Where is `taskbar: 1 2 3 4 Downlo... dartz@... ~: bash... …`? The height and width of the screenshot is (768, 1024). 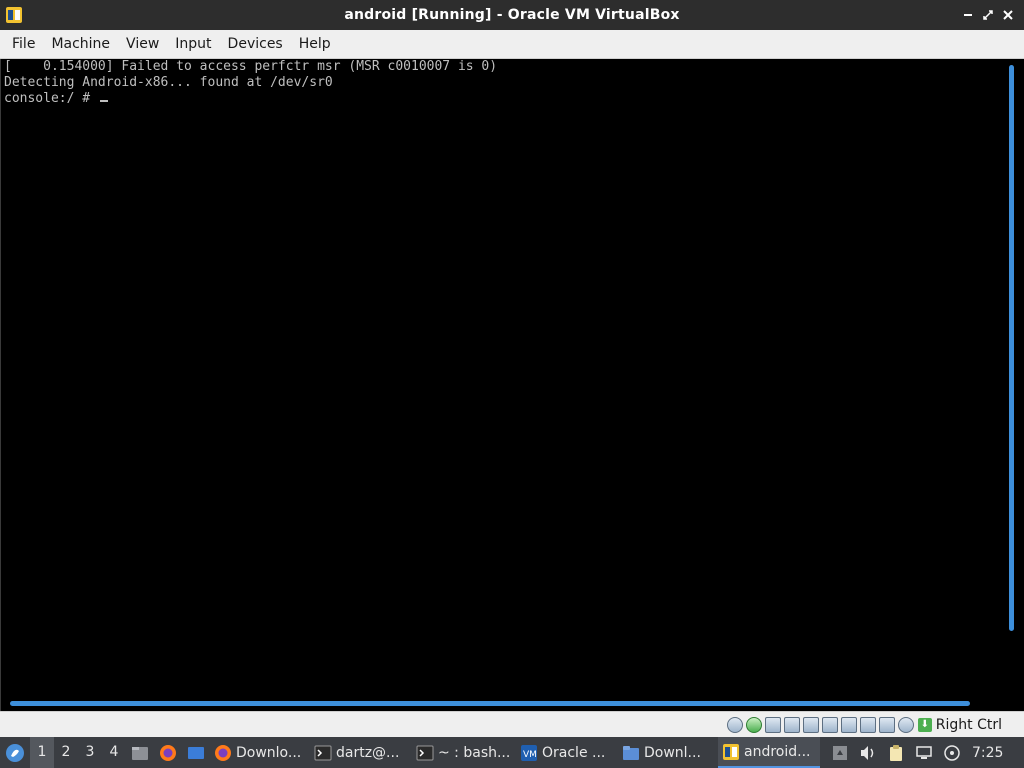
taskbar: 1 2 3 4 Downlo... dartz@... ~: bash... … is located at coordinates (512, 752).